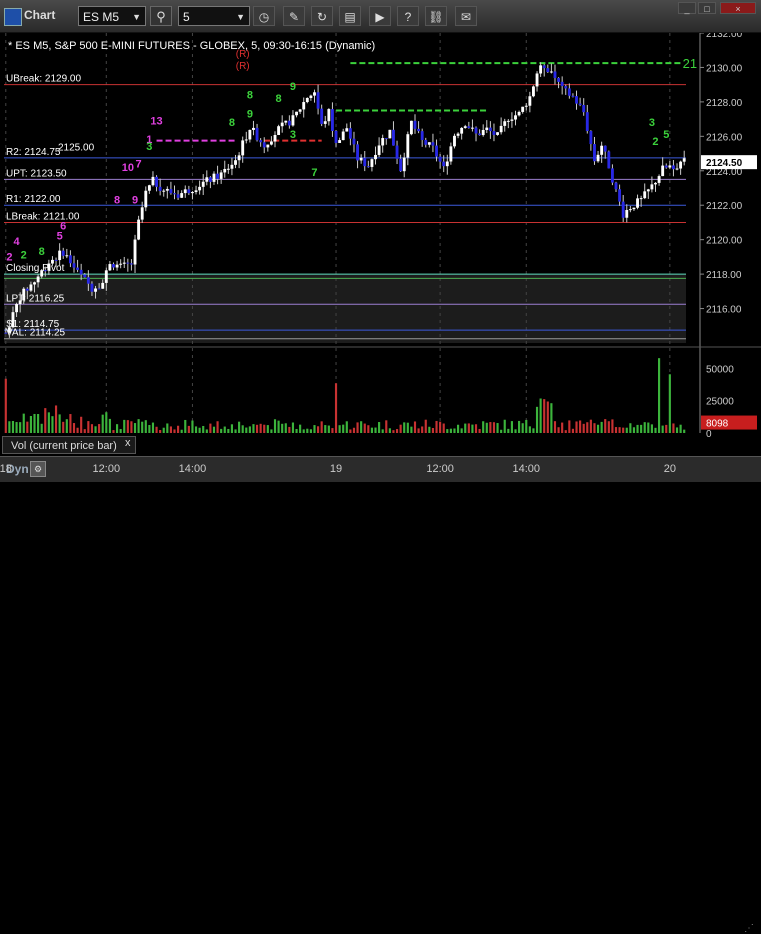  I want to click on resize-grip-icon: ⋰, so click(749, 928).